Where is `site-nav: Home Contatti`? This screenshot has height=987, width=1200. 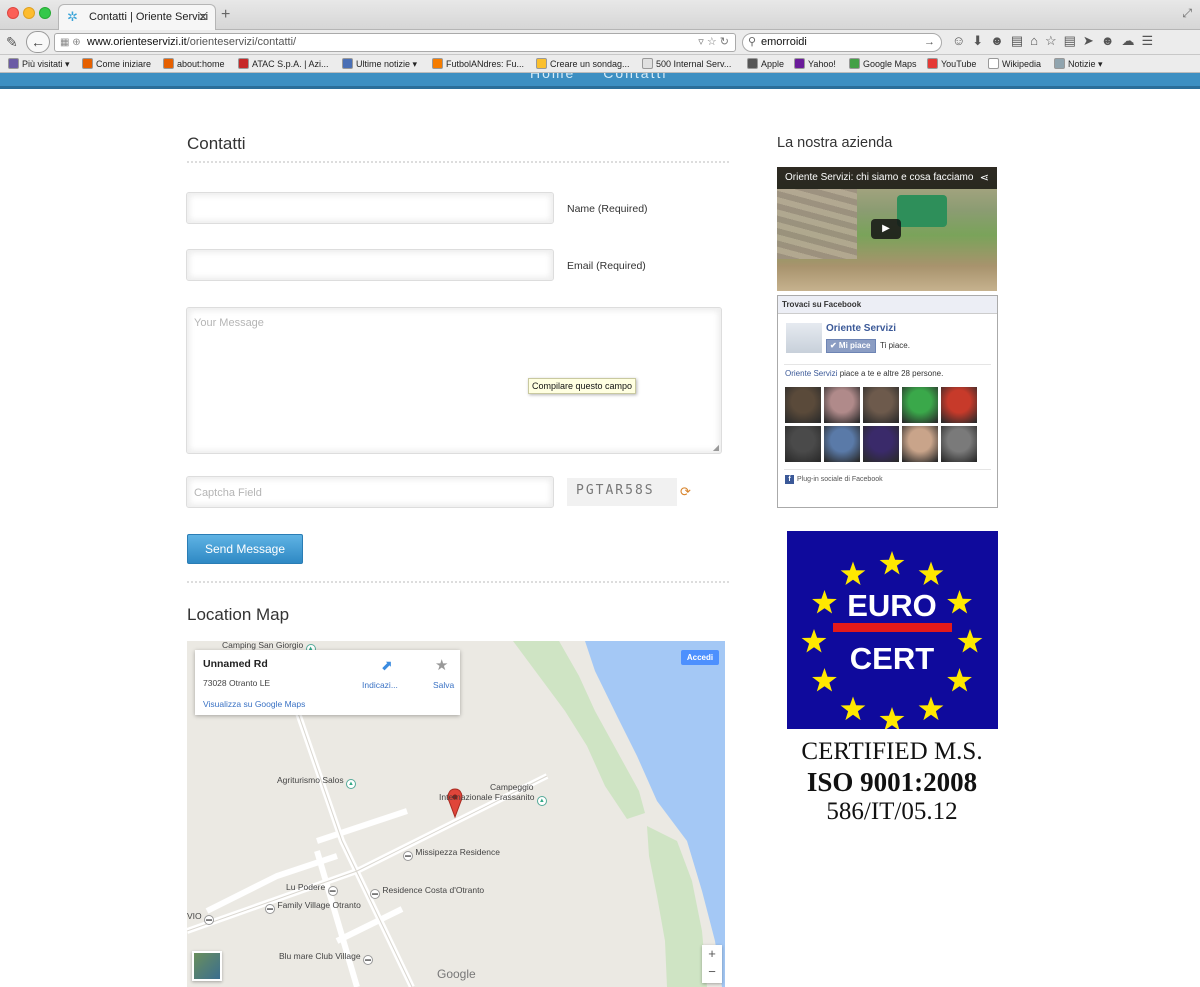 site-nav: Home Contatti is located at coordinates (598, 77).